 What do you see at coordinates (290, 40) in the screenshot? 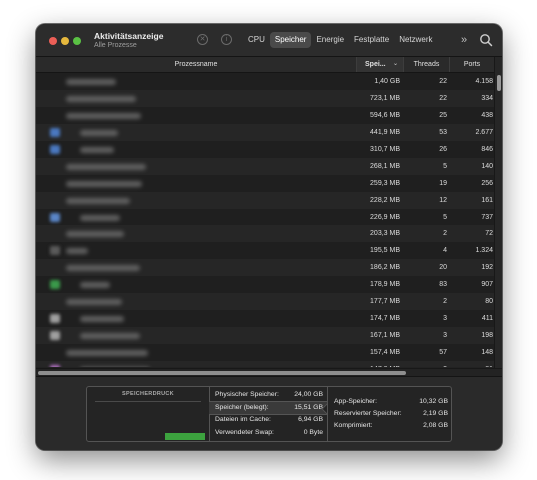
I see `tab-memory: Speicher` at bounding box center [290, 40].